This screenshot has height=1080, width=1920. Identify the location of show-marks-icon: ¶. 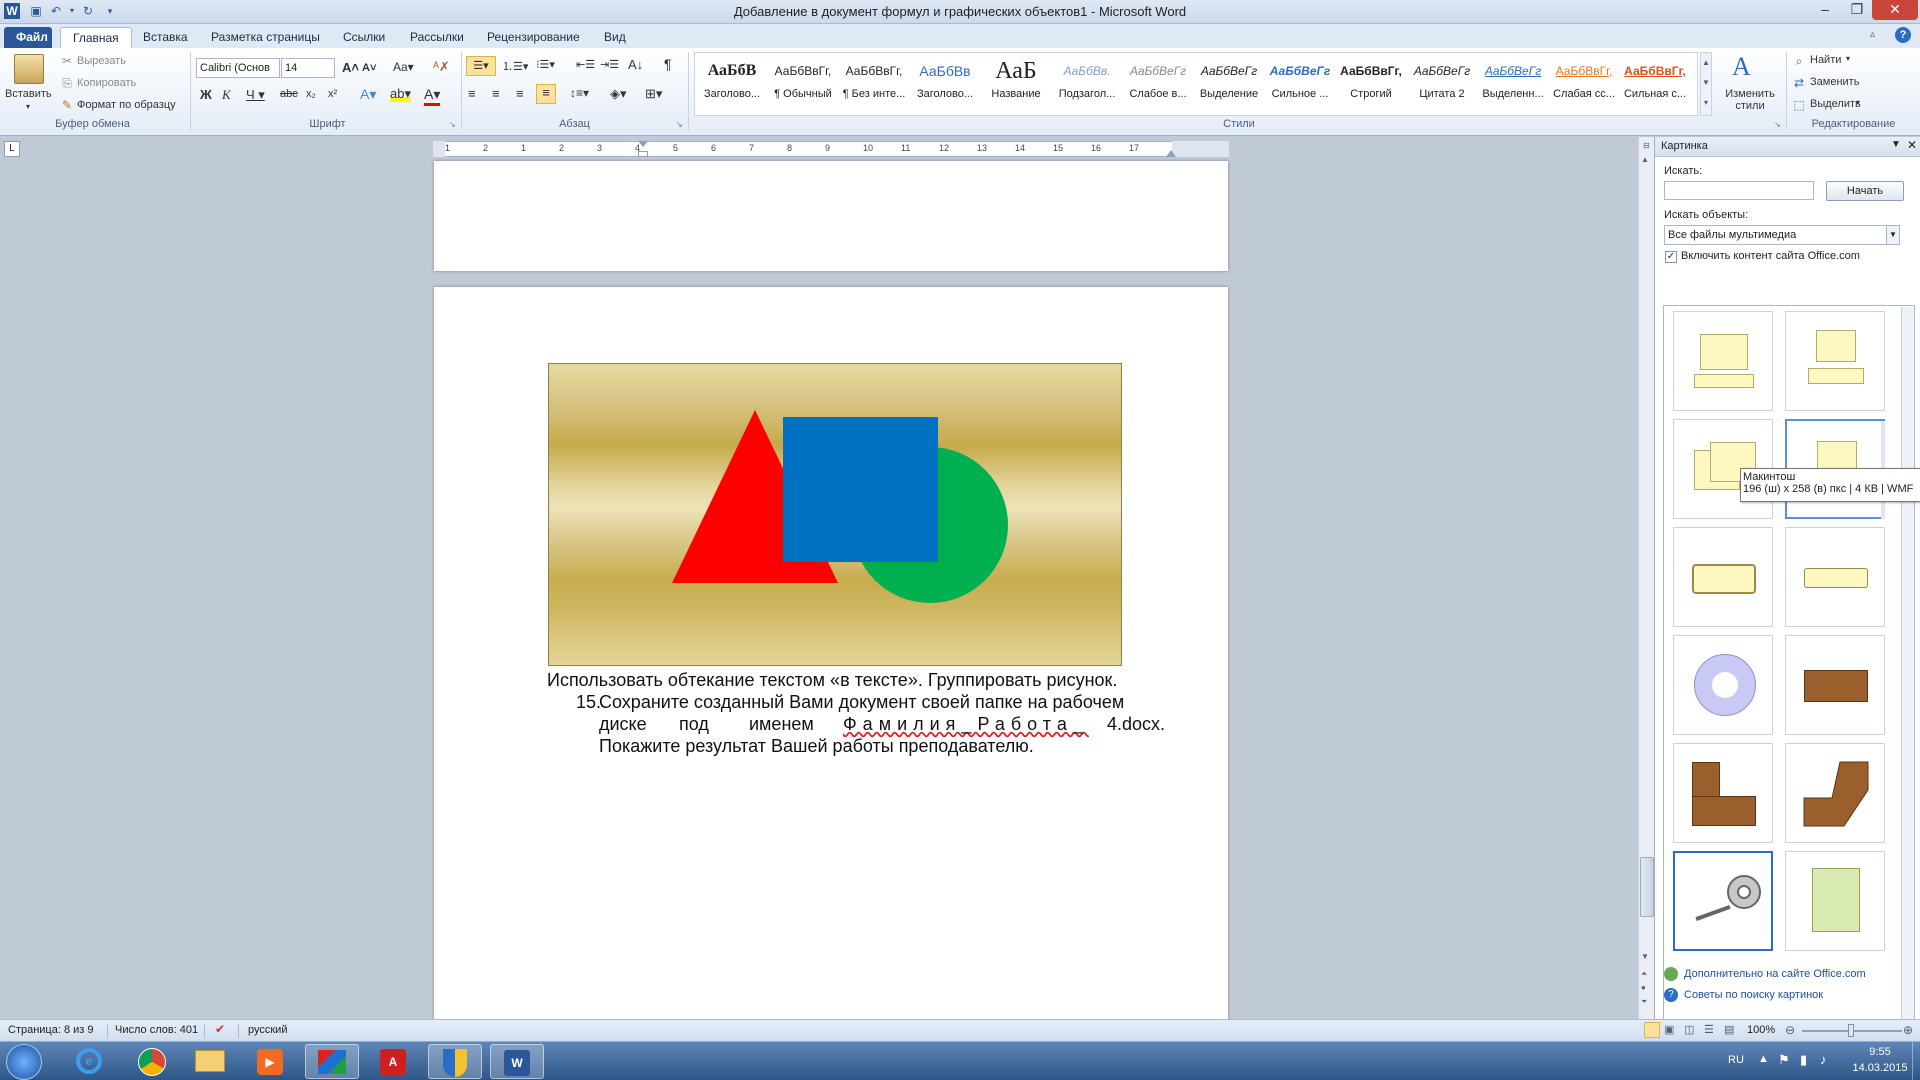
(668, 64).